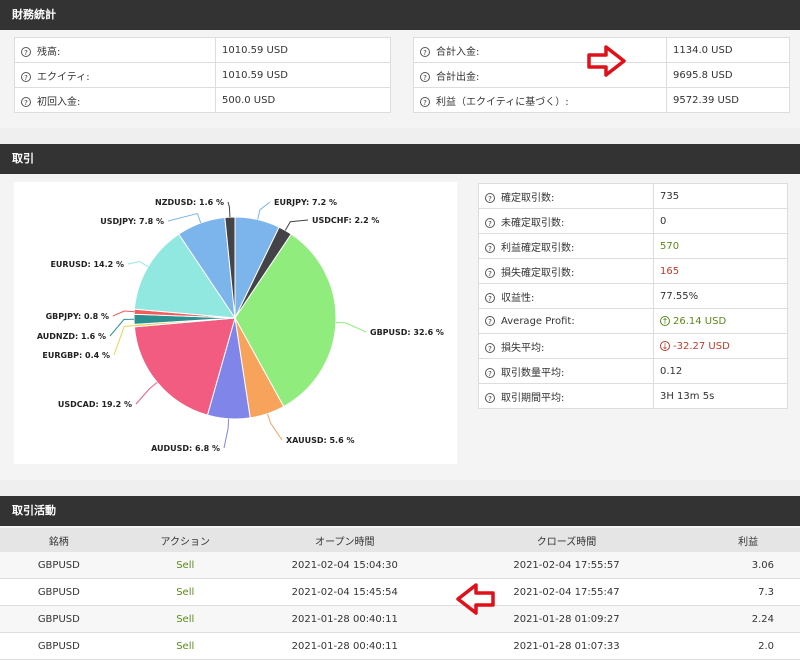  I want to click on stat-value-cell: 0, so click(720, 221).